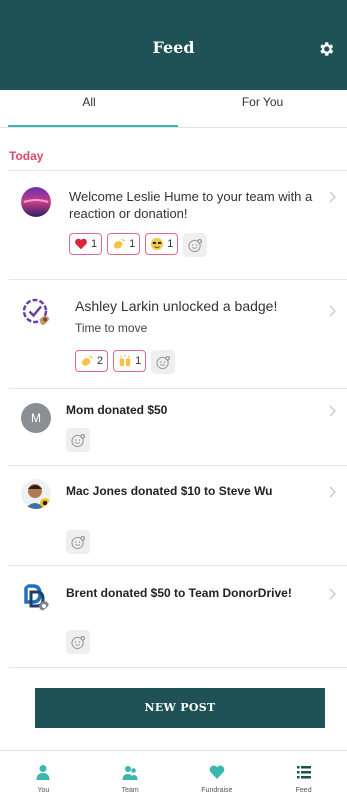 The image size is (347, 812). I want to click on active-tab-indicator, so click(93, 126).